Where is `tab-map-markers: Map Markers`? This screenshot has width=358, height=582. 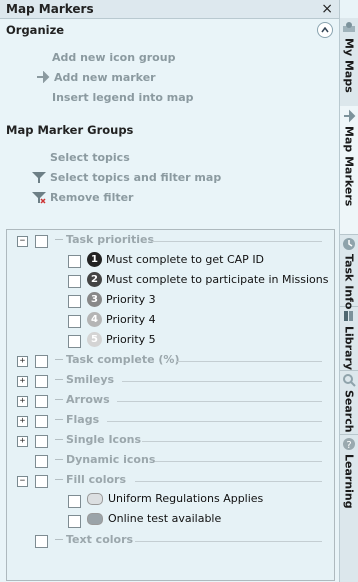
tab-map-markers: Map Markers is located at coordinates (349, 170).